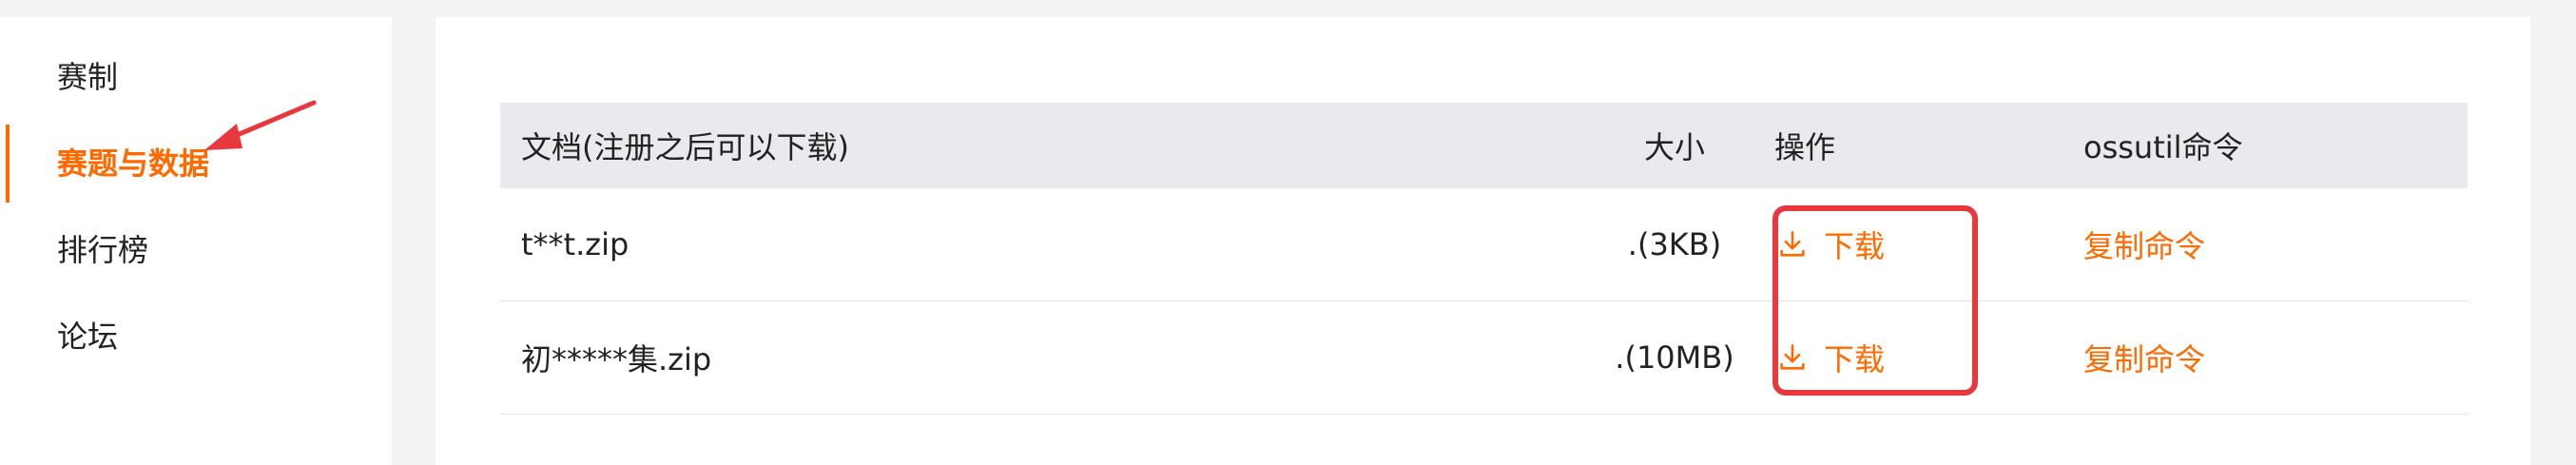 This screenshot has width=2576, height=465. I want to click on arrow-icon, so click(260, 125).